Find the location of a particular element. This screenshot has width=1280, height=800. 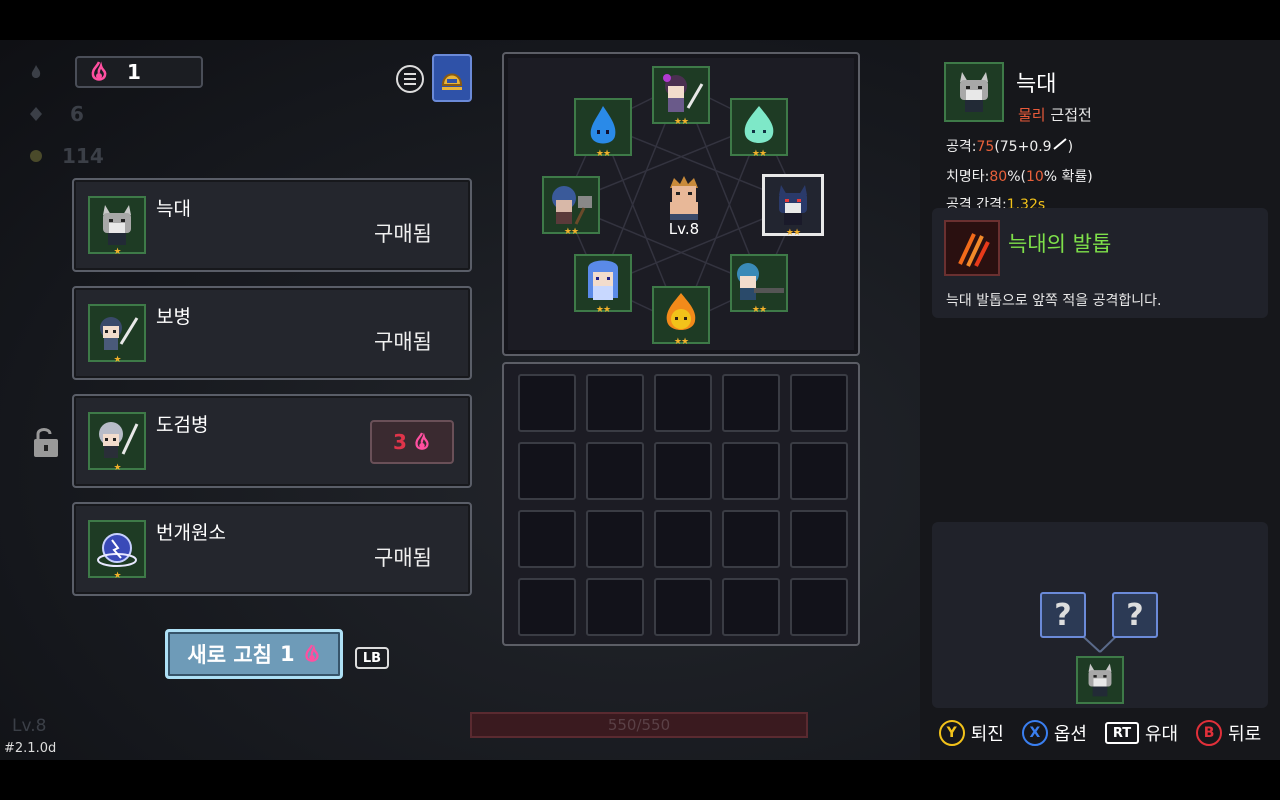

inventory-grid is located at coordinates (681, 504).